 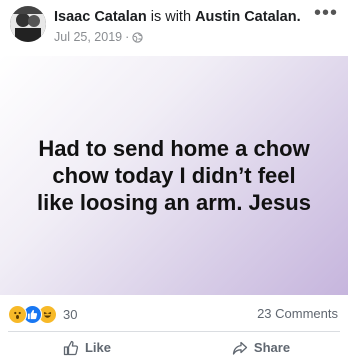 What do you see at coordinates (71, 348) in the screenshot?
I see `thumbs-up-icon` at bounding box center [71, 348].